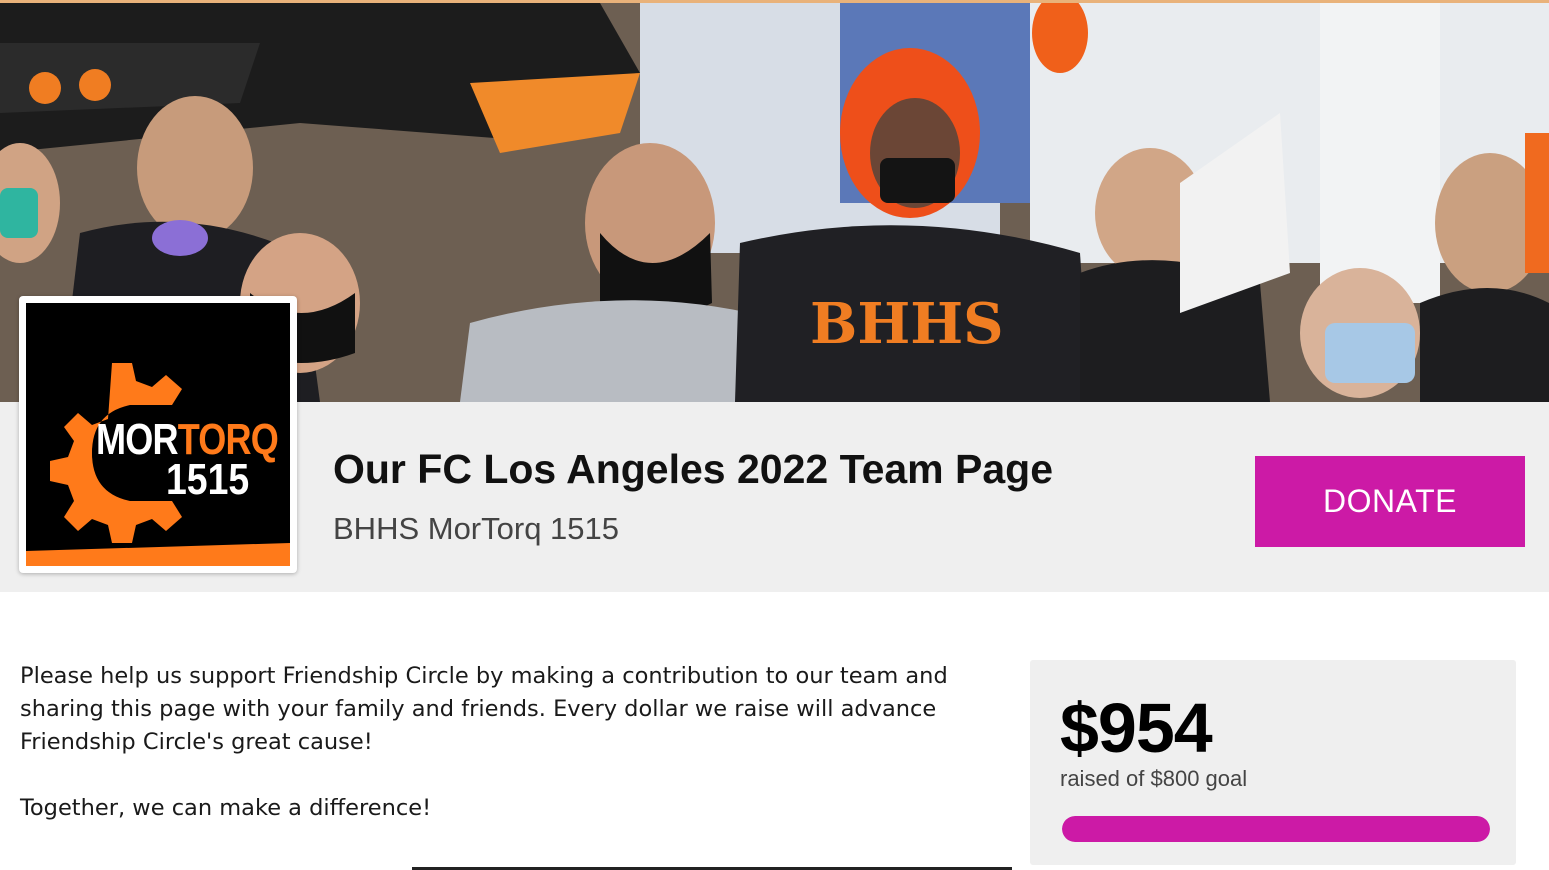 The width and height of the screenshot is (1549, 870). What do you see at coordinates (693, 469) in the screenshot?
I see `page-title: Our FC Los Angeles 2022 Team Page` at bounding box center [693, 469].